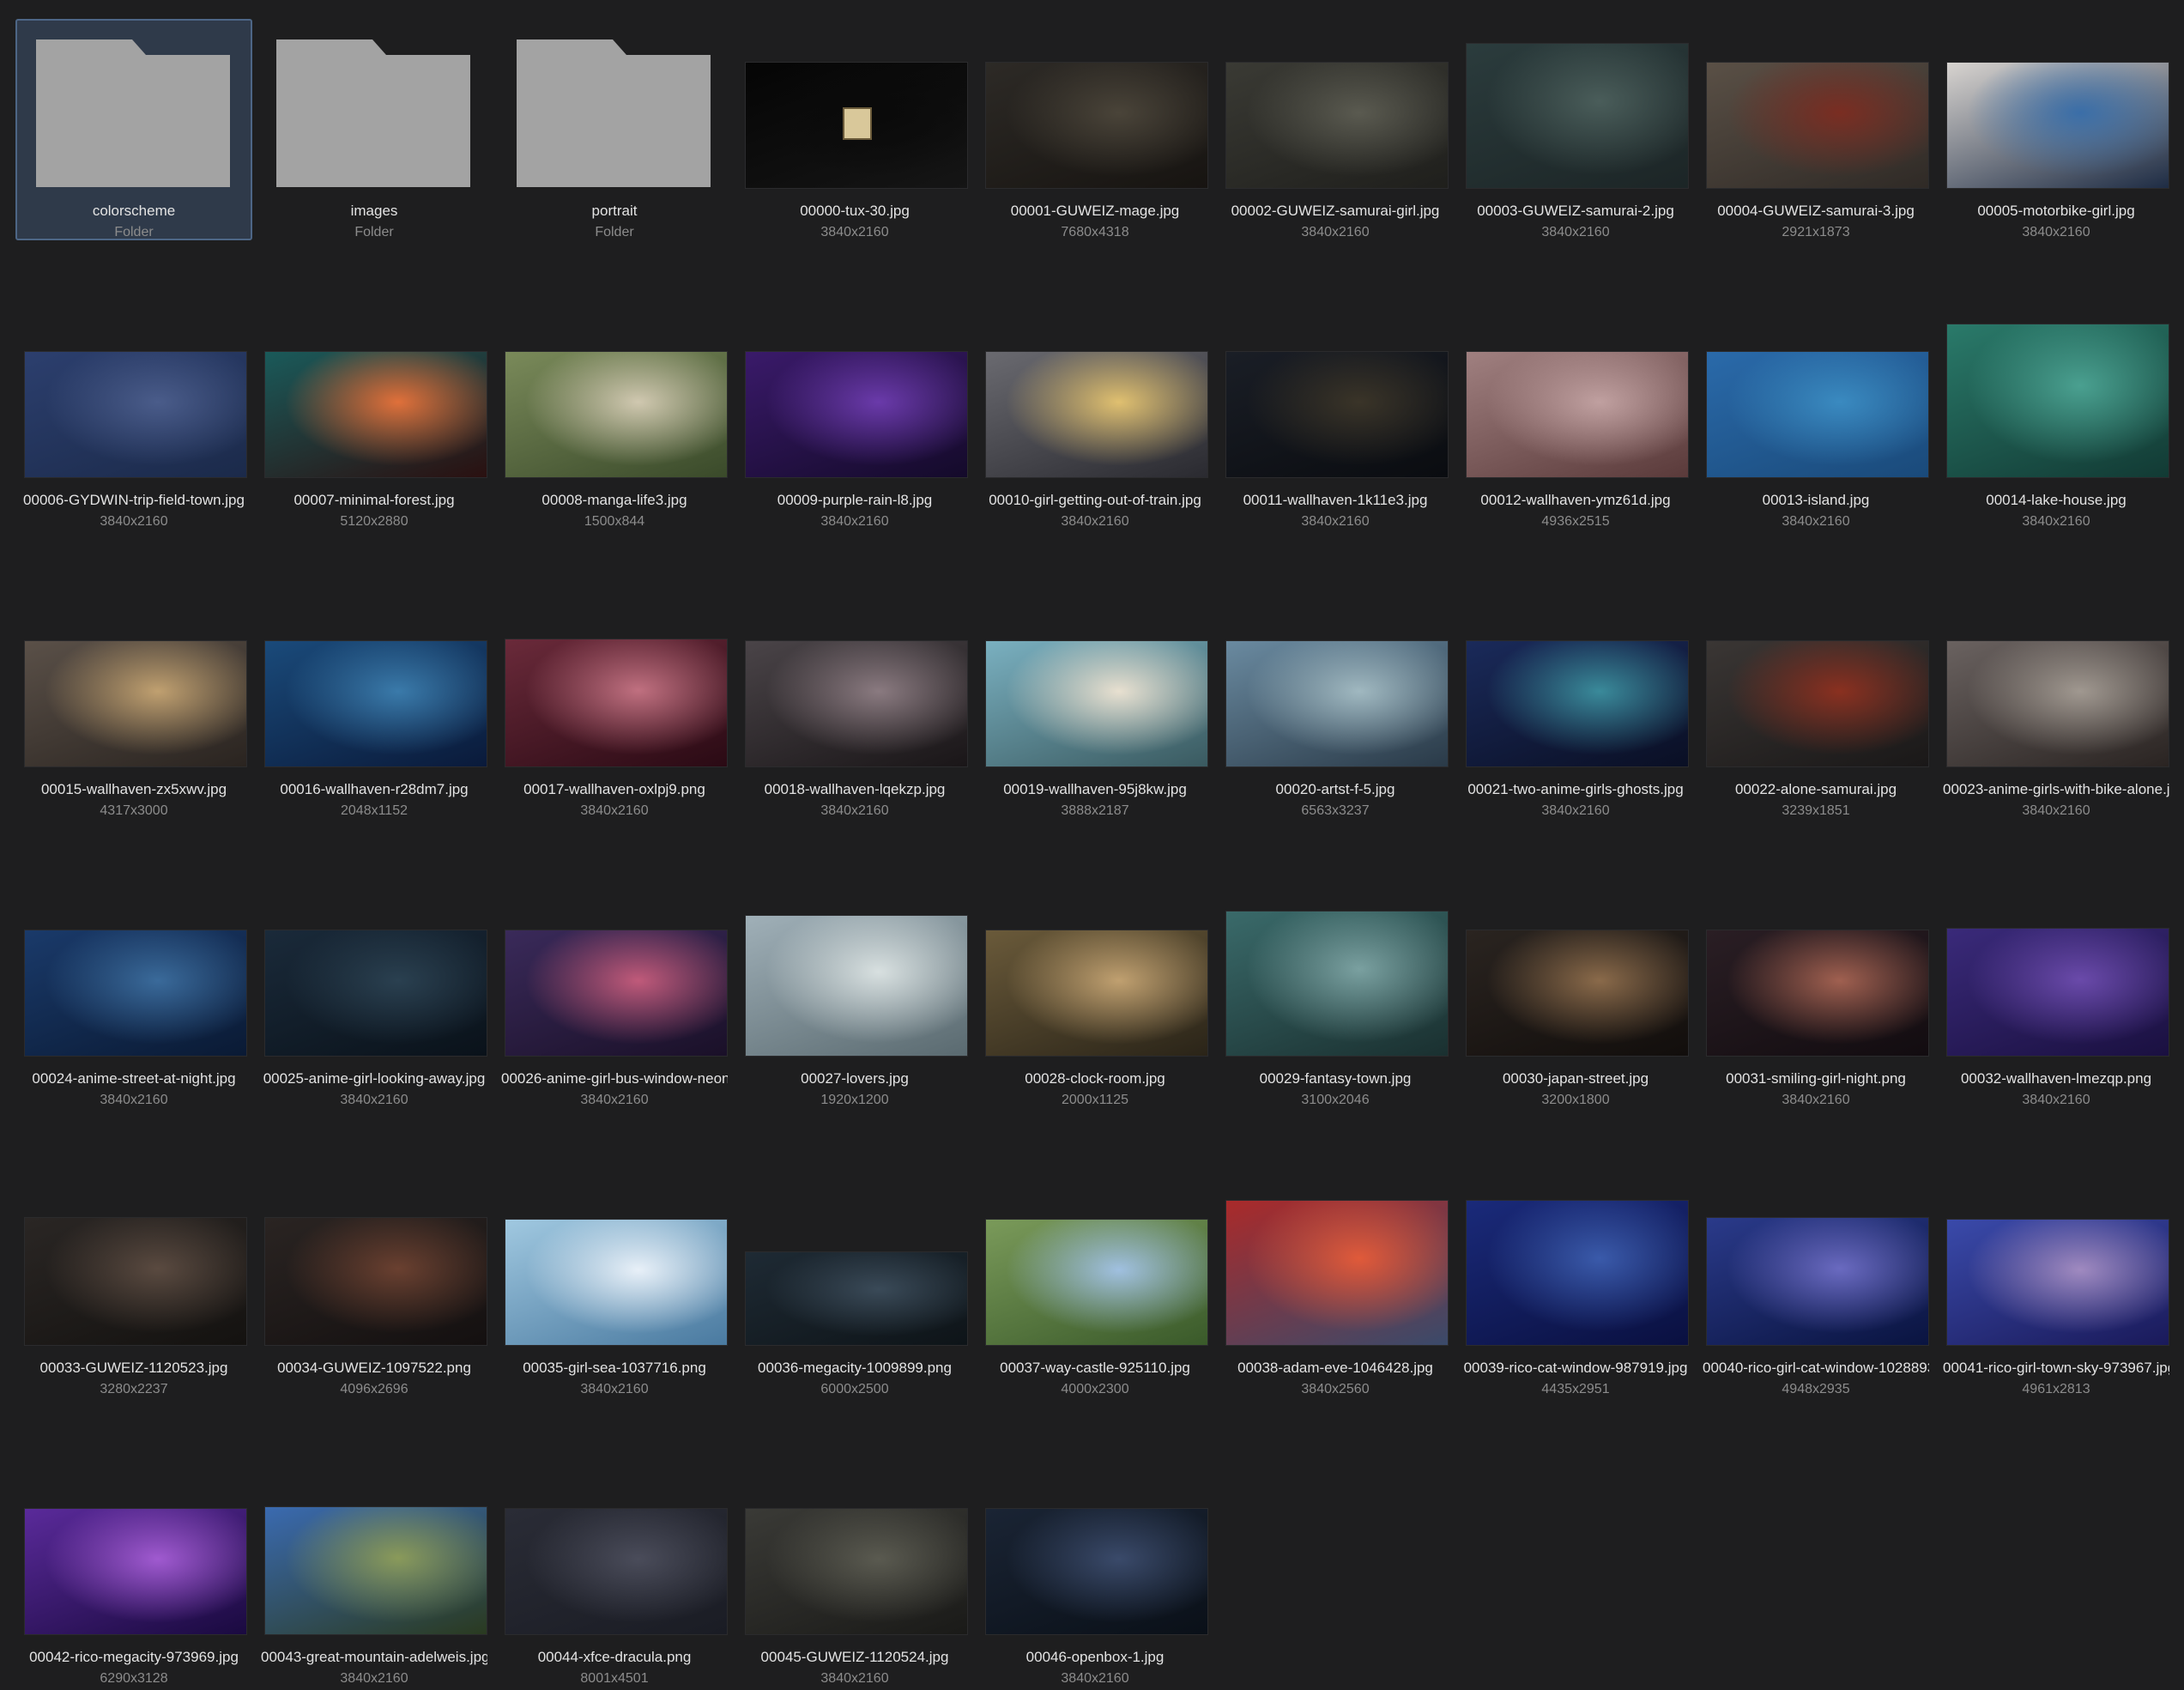 The image size is (2184, 1690). Describe the element at coordinates (2056, 500) in the screenshot. I see `item-name: 00014-lake-house.jpg` at that location.